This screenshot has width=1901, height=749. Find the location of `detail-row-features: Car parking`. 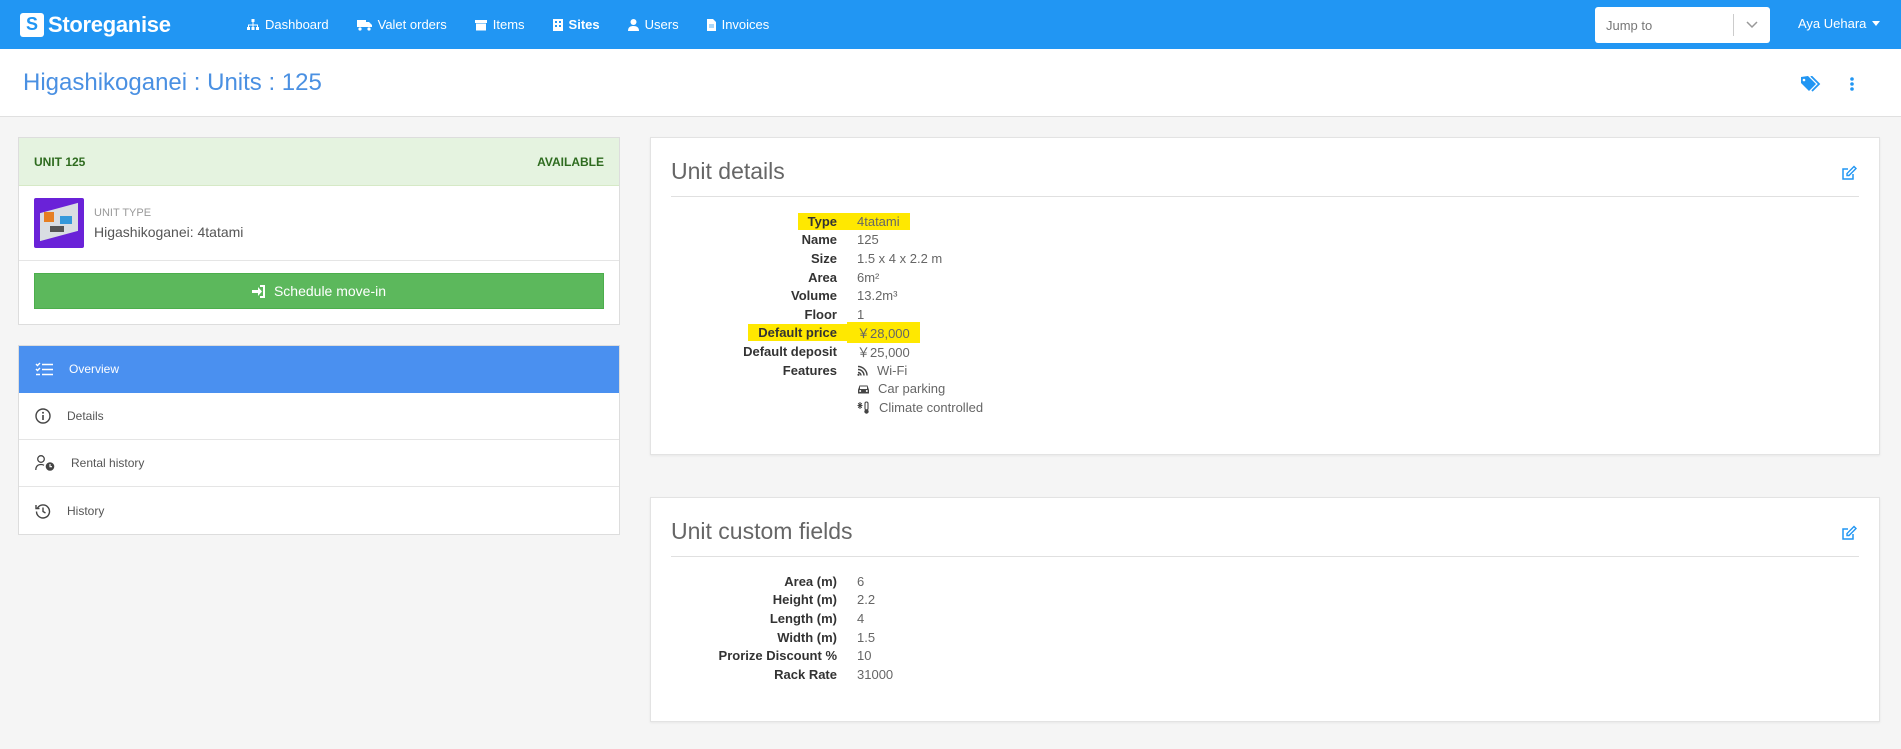

detail-row-features: Car parking is located at coordinates (827, 388).